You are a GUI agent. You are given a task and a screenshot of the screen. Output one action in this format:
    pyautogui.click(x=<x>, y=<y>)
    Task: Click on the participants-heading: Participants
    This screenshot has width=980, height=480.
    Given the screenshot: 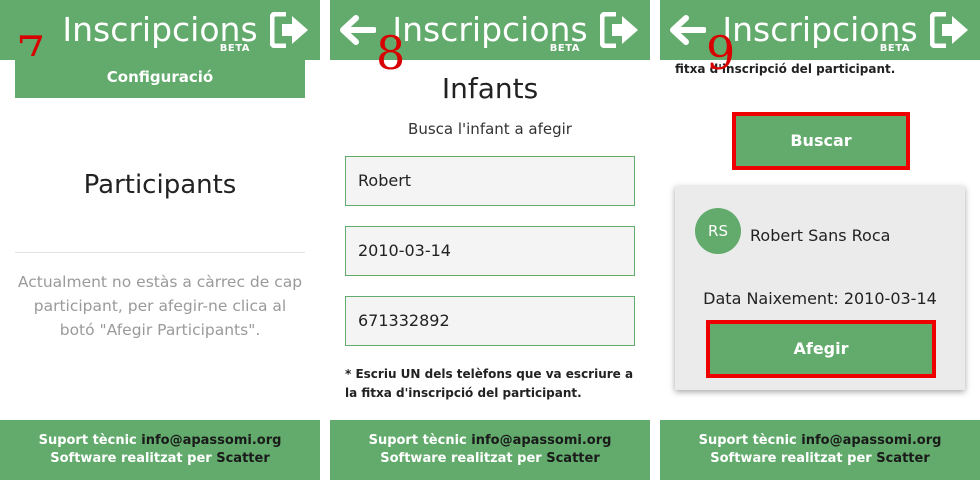 What is the action you would take?
    pyautogui.click(x=160, y=185)
    